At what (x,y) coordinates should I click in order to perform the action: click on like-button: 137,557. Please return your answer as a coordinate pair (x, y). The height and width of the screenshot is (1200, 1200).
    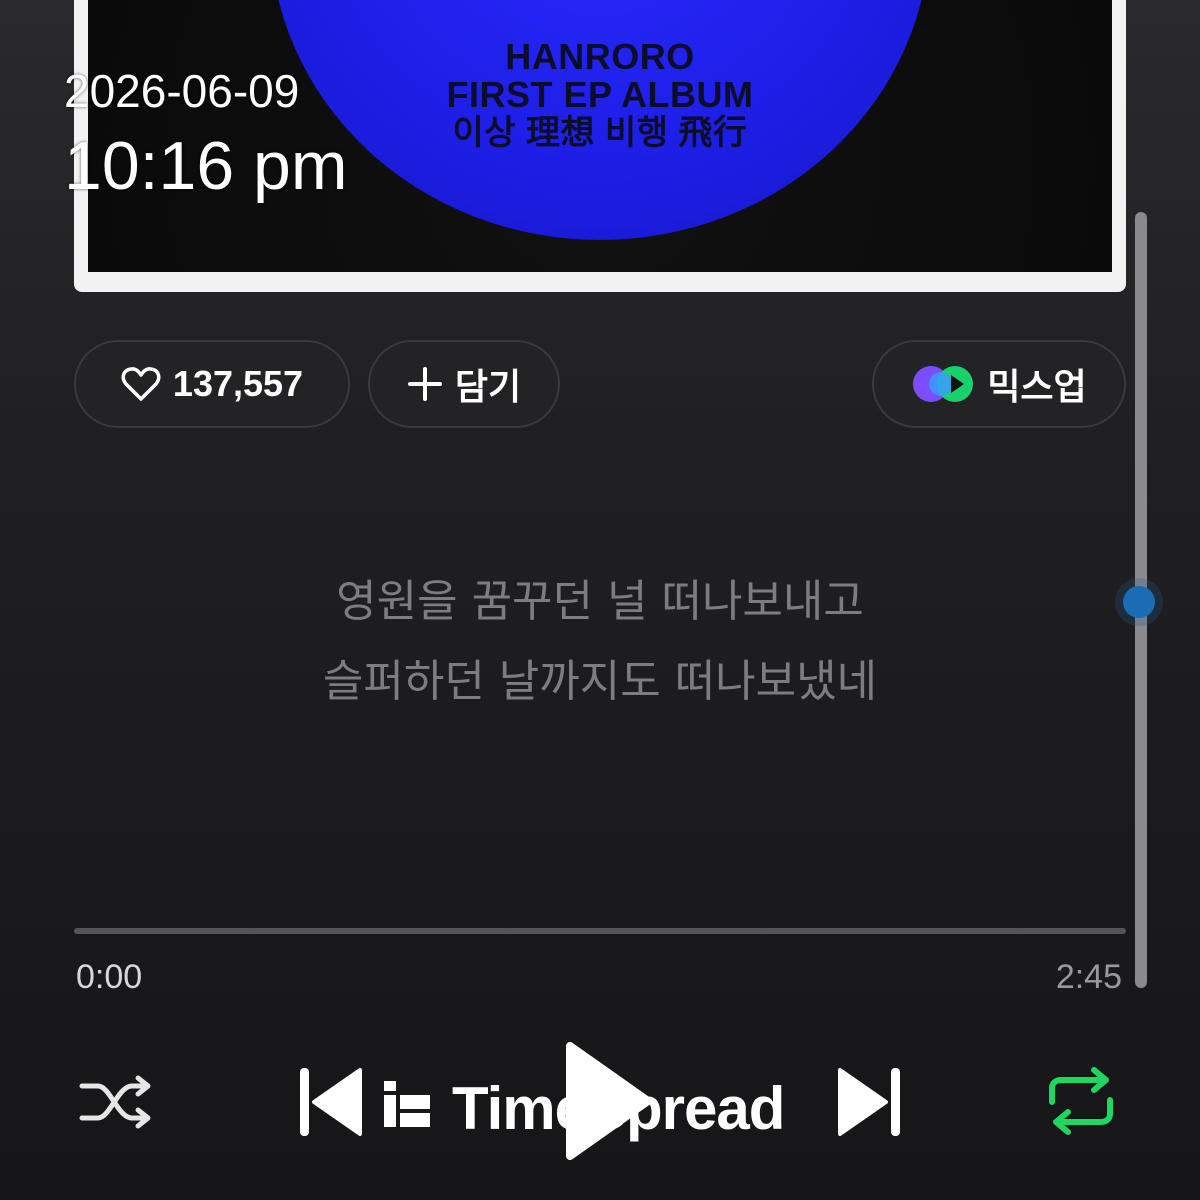
    Looking at the image, I should click on (212, 384).